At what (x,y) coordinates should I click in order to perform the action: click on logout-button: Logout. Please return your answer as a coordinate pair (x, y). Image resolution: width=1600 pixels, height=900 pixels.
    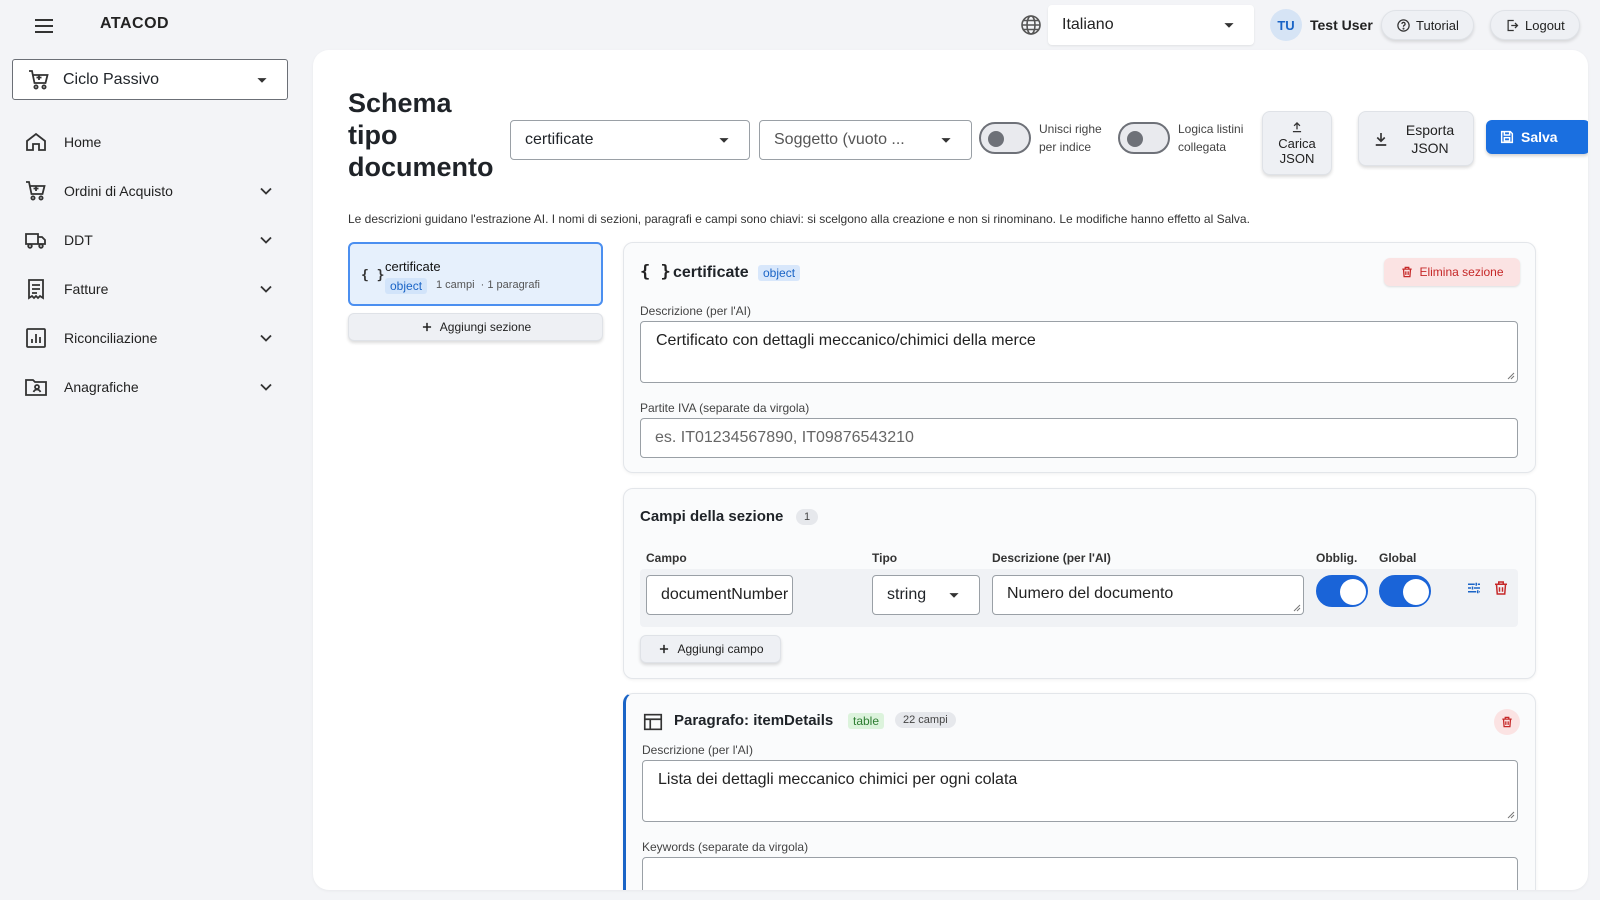
    Looking at the image, I should click on (1535, 25).